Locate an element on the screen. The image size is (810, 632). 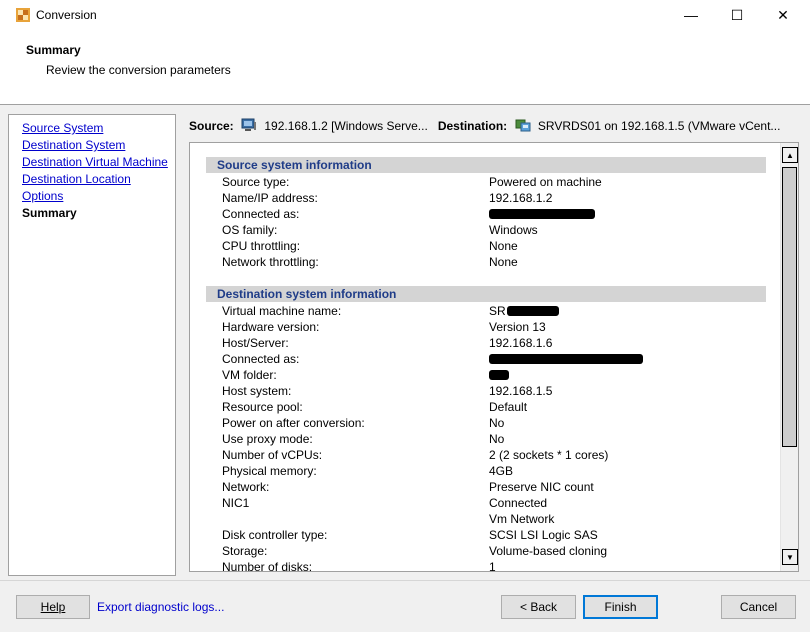
row-label: Network throttling: is located at coordinates (270, 262).